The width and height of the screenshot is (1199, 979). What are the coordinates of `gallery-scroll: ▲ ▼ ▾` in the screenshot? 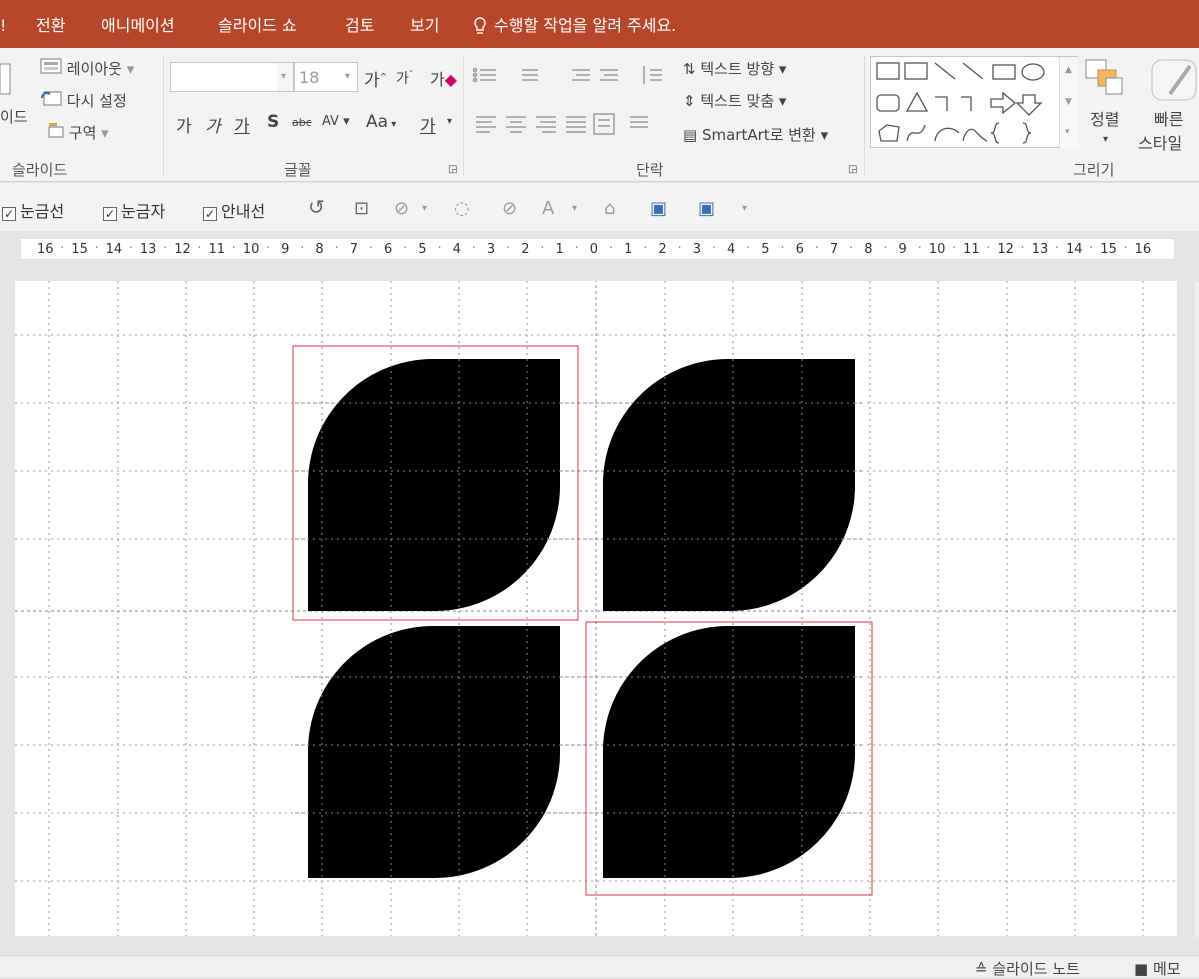 It's located at (1068, 103).